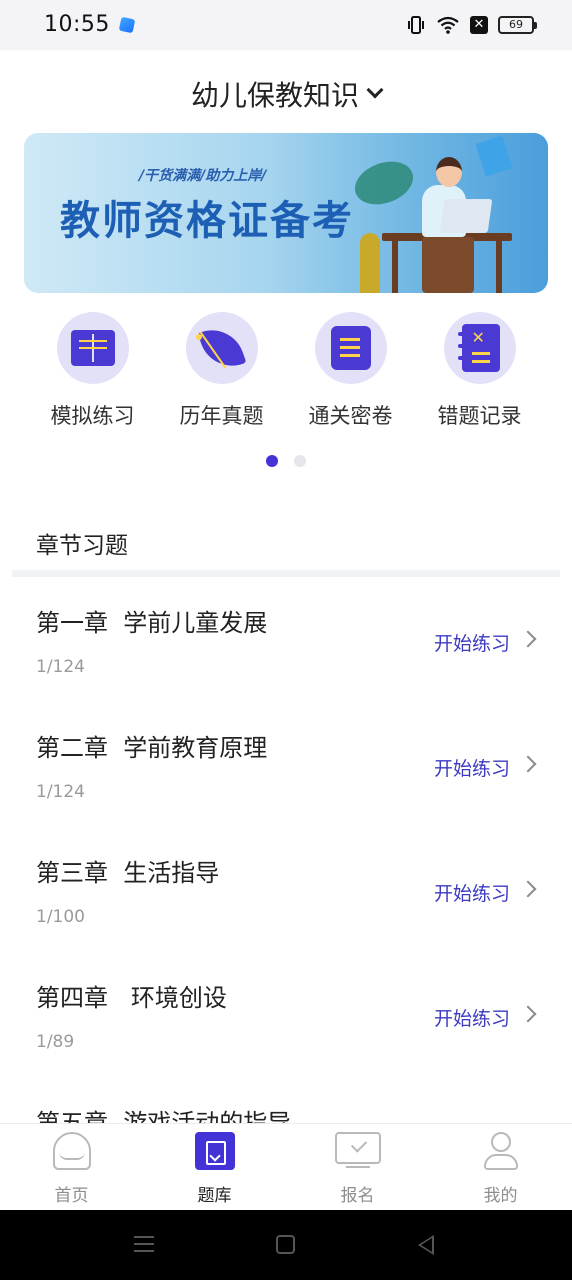 The width and height of the screenshot is (572, 1280). Describe the element at coordinates (60, 917) in the screenshot. I see `chapter-progress: 1/100` at that location.